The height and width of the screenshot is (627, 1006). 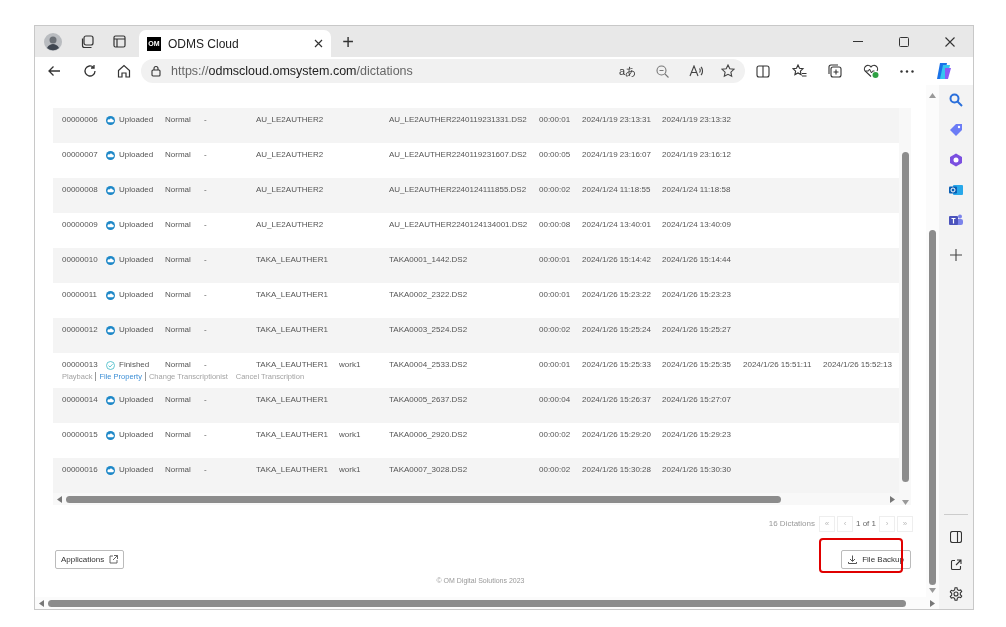 I want to click on more-icon, so click(x=907, y=71).